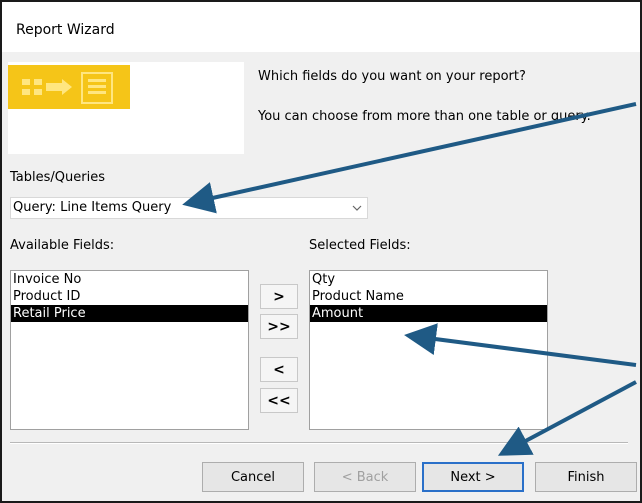  I want to click on list-item: Product ID, so click(129, 296).